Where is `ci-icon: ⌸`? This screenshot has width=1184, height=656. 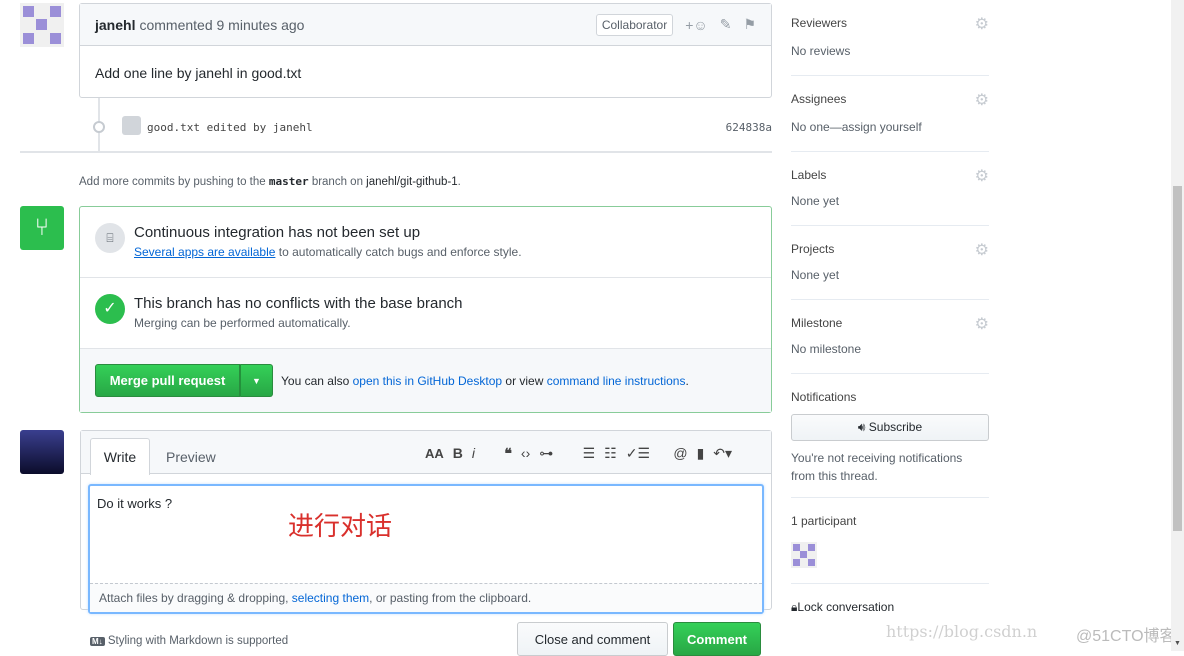
ci-icon: ⌸ is located at coordinates (110, 238).